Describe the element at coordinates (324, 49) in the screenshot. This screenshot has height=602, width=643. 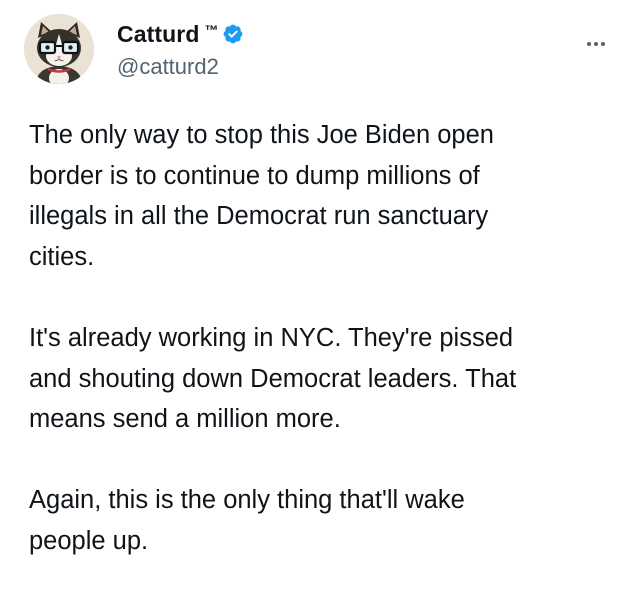
I see `tweet-header: Catturd ™ @catturd2` at that location.